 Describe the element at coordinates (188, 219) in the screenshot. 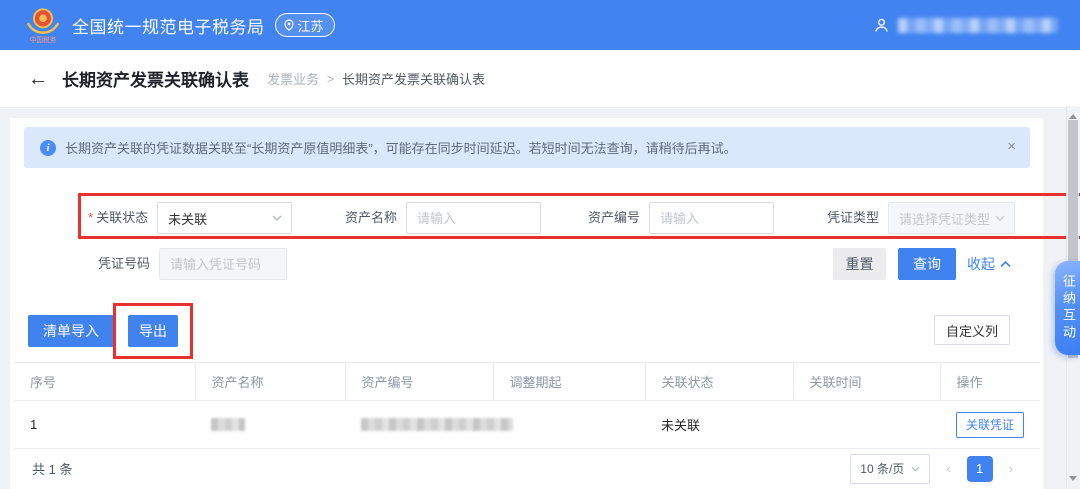

I see `link-status-value: 未关联` at that location.